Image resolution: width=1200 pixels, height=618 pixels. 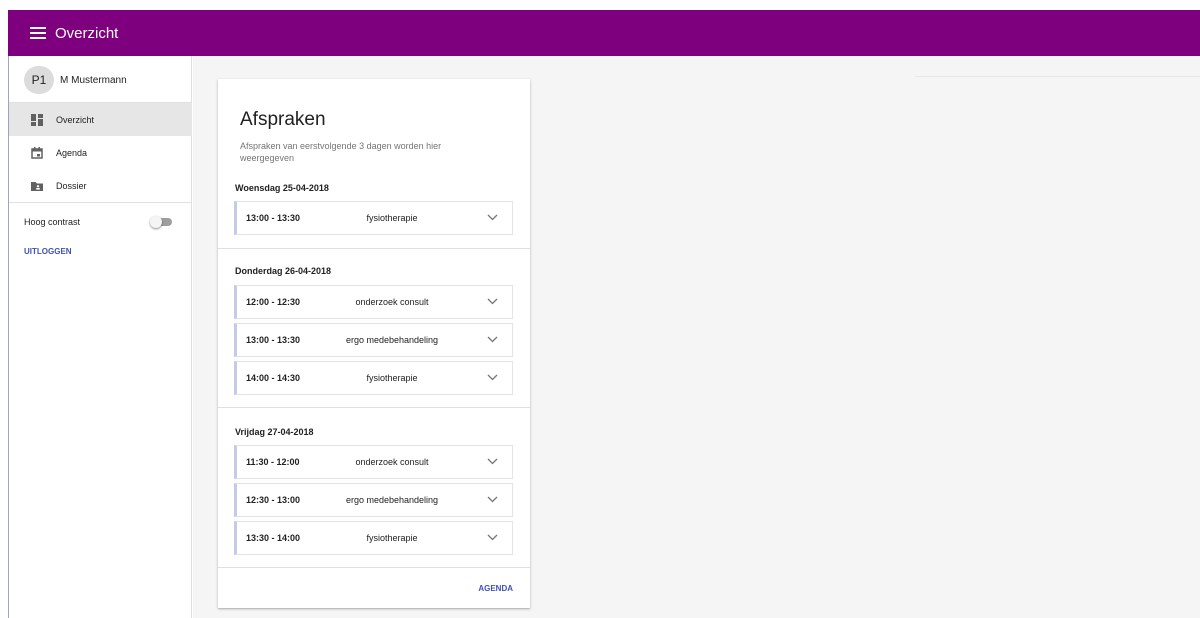 I want to click on sidebar-divider, so click(x=100, y=202).